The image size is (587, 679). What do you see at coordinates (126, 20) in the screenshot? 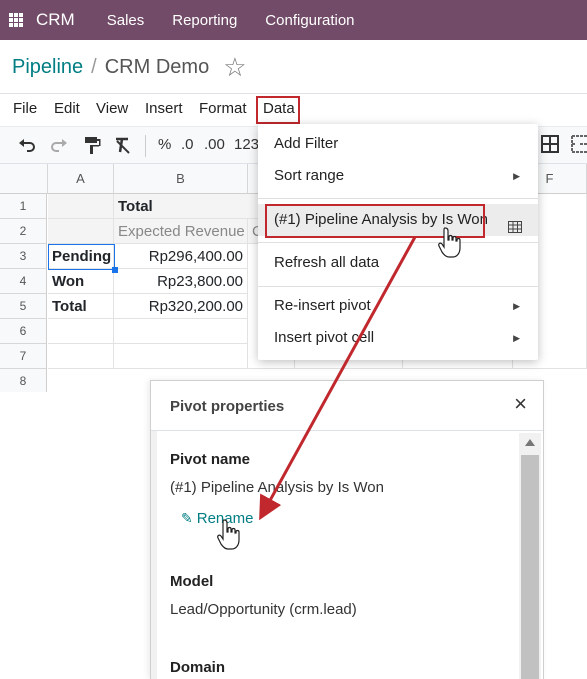
I see `nav-sales: Sales` at bounding box center [126, 20].